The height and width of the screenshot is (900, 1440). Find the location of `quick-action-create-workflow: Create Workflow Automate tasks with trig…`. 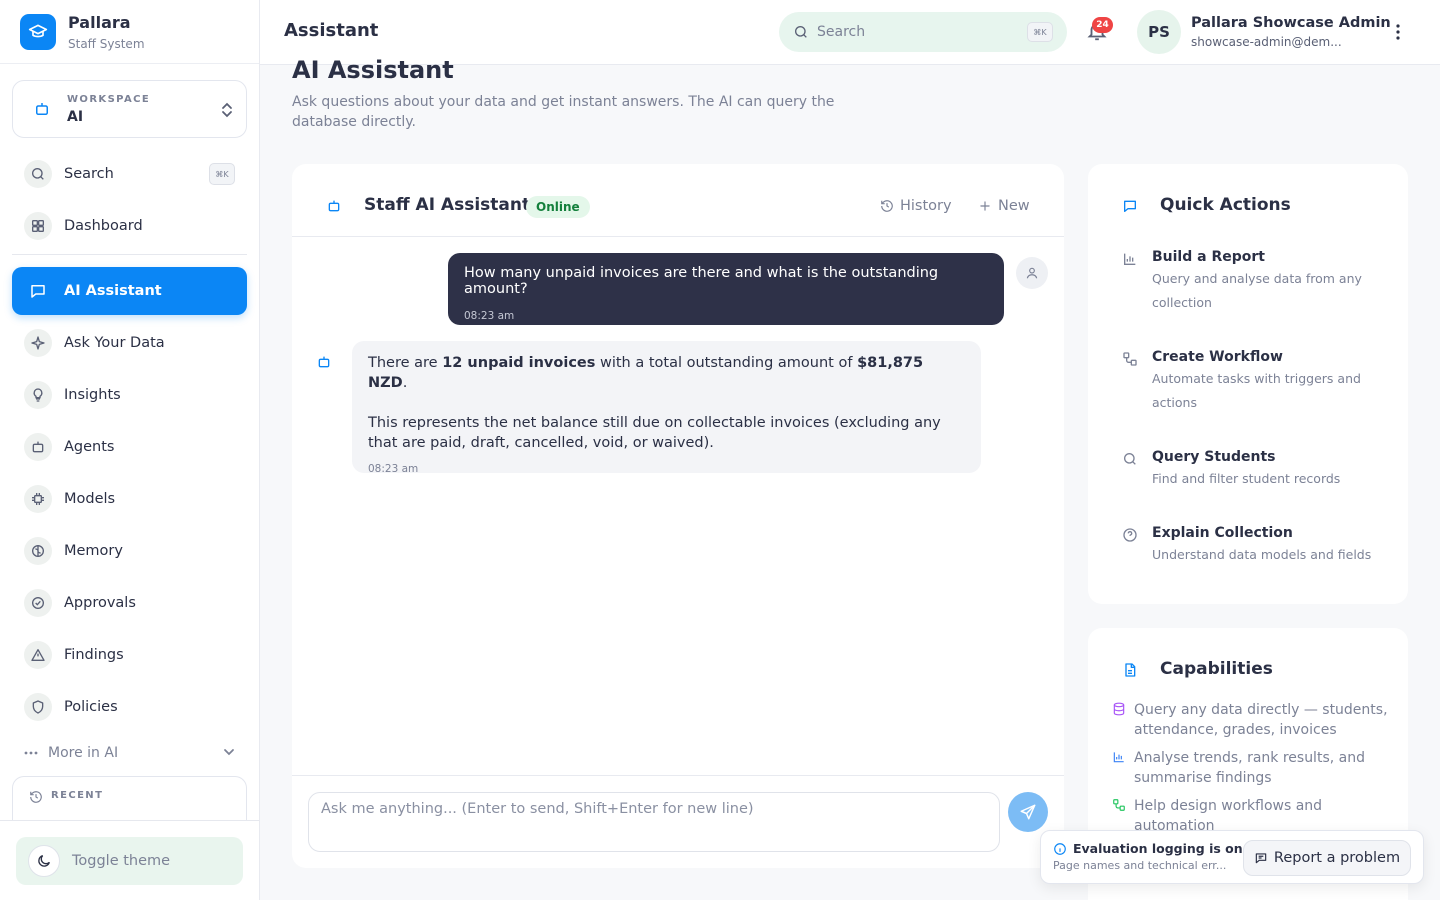

quick-action-create-workflow: Create Workflow Automate tasks with trig… is located at coordinates (1257, 382).